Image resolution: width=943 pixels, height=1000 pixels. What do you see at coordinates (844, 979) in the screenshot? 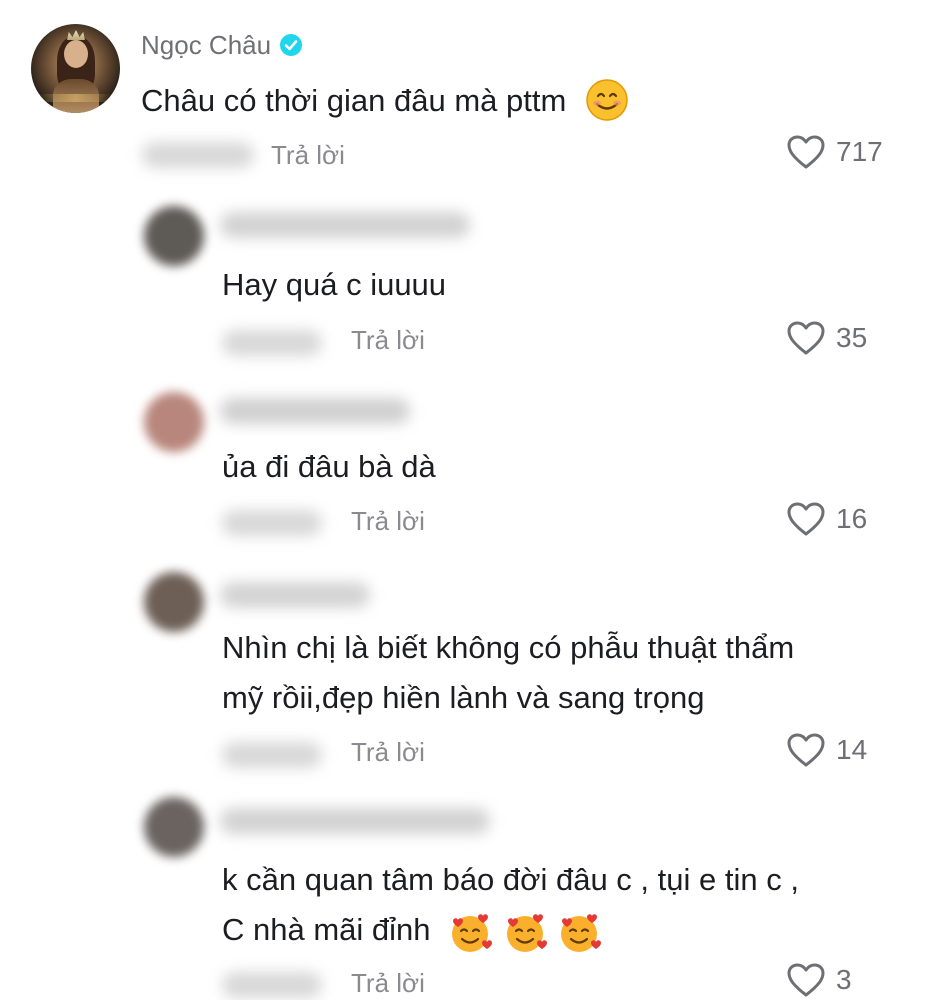
I see `like-count: 3` at bounding box center [844, 979].